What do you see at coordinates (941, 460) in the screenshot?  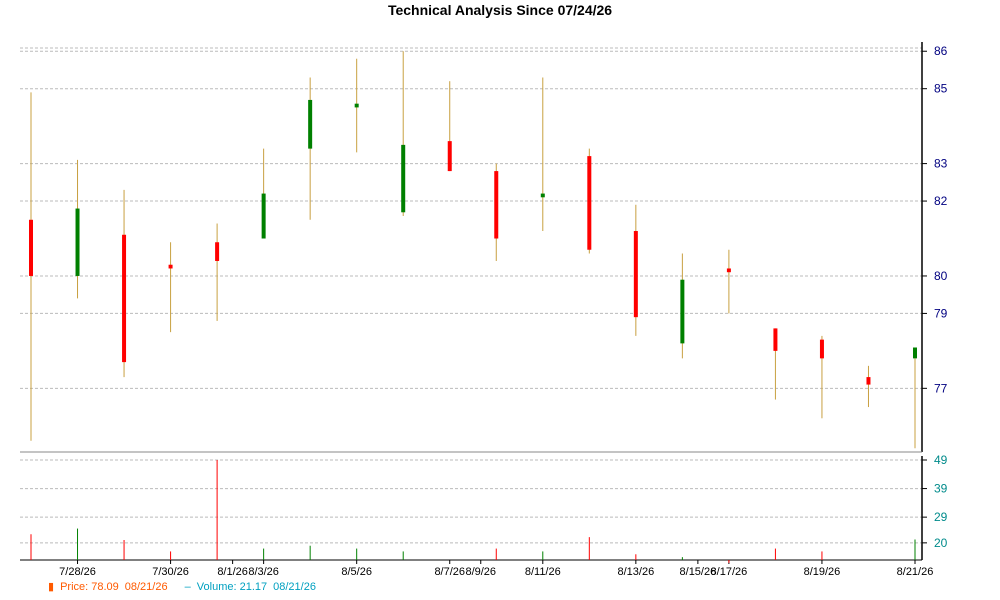 I see `volume-tick-label: 49` at bounding box center [941, 460].